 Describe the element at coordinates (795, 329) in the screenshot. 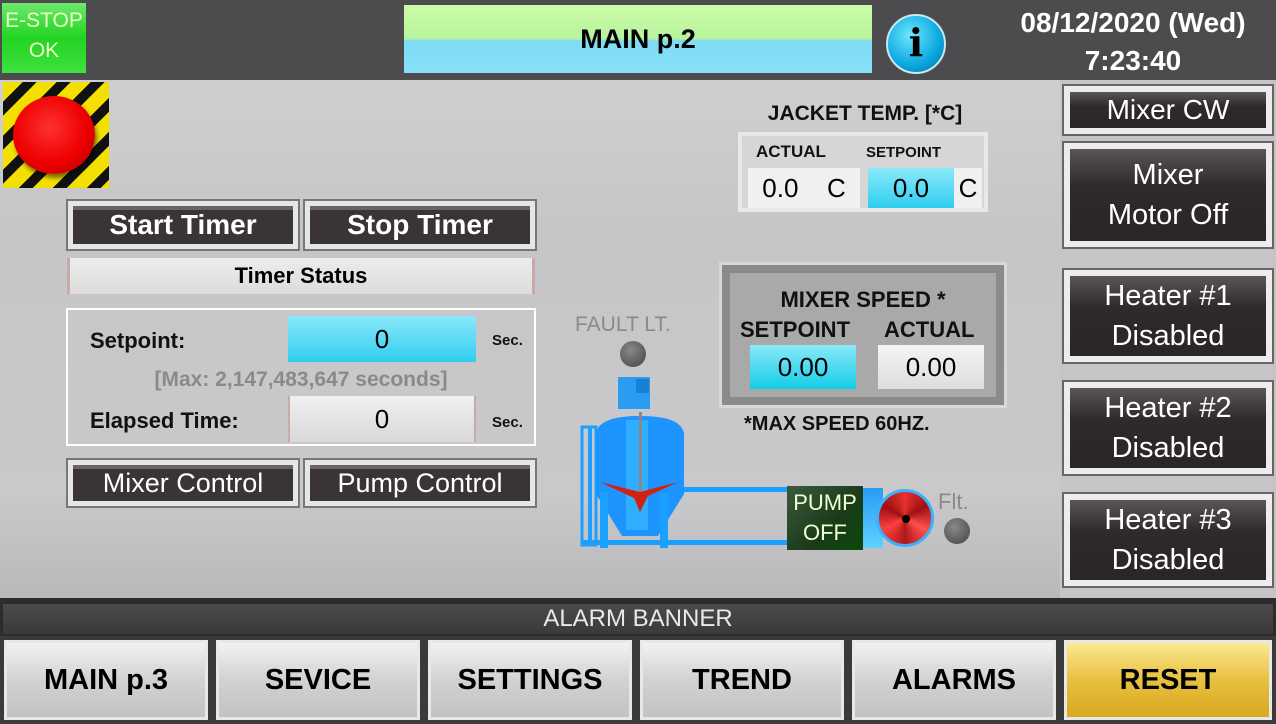

I see `mixer-speed-setpoint-label: SETPOINT` at that location.